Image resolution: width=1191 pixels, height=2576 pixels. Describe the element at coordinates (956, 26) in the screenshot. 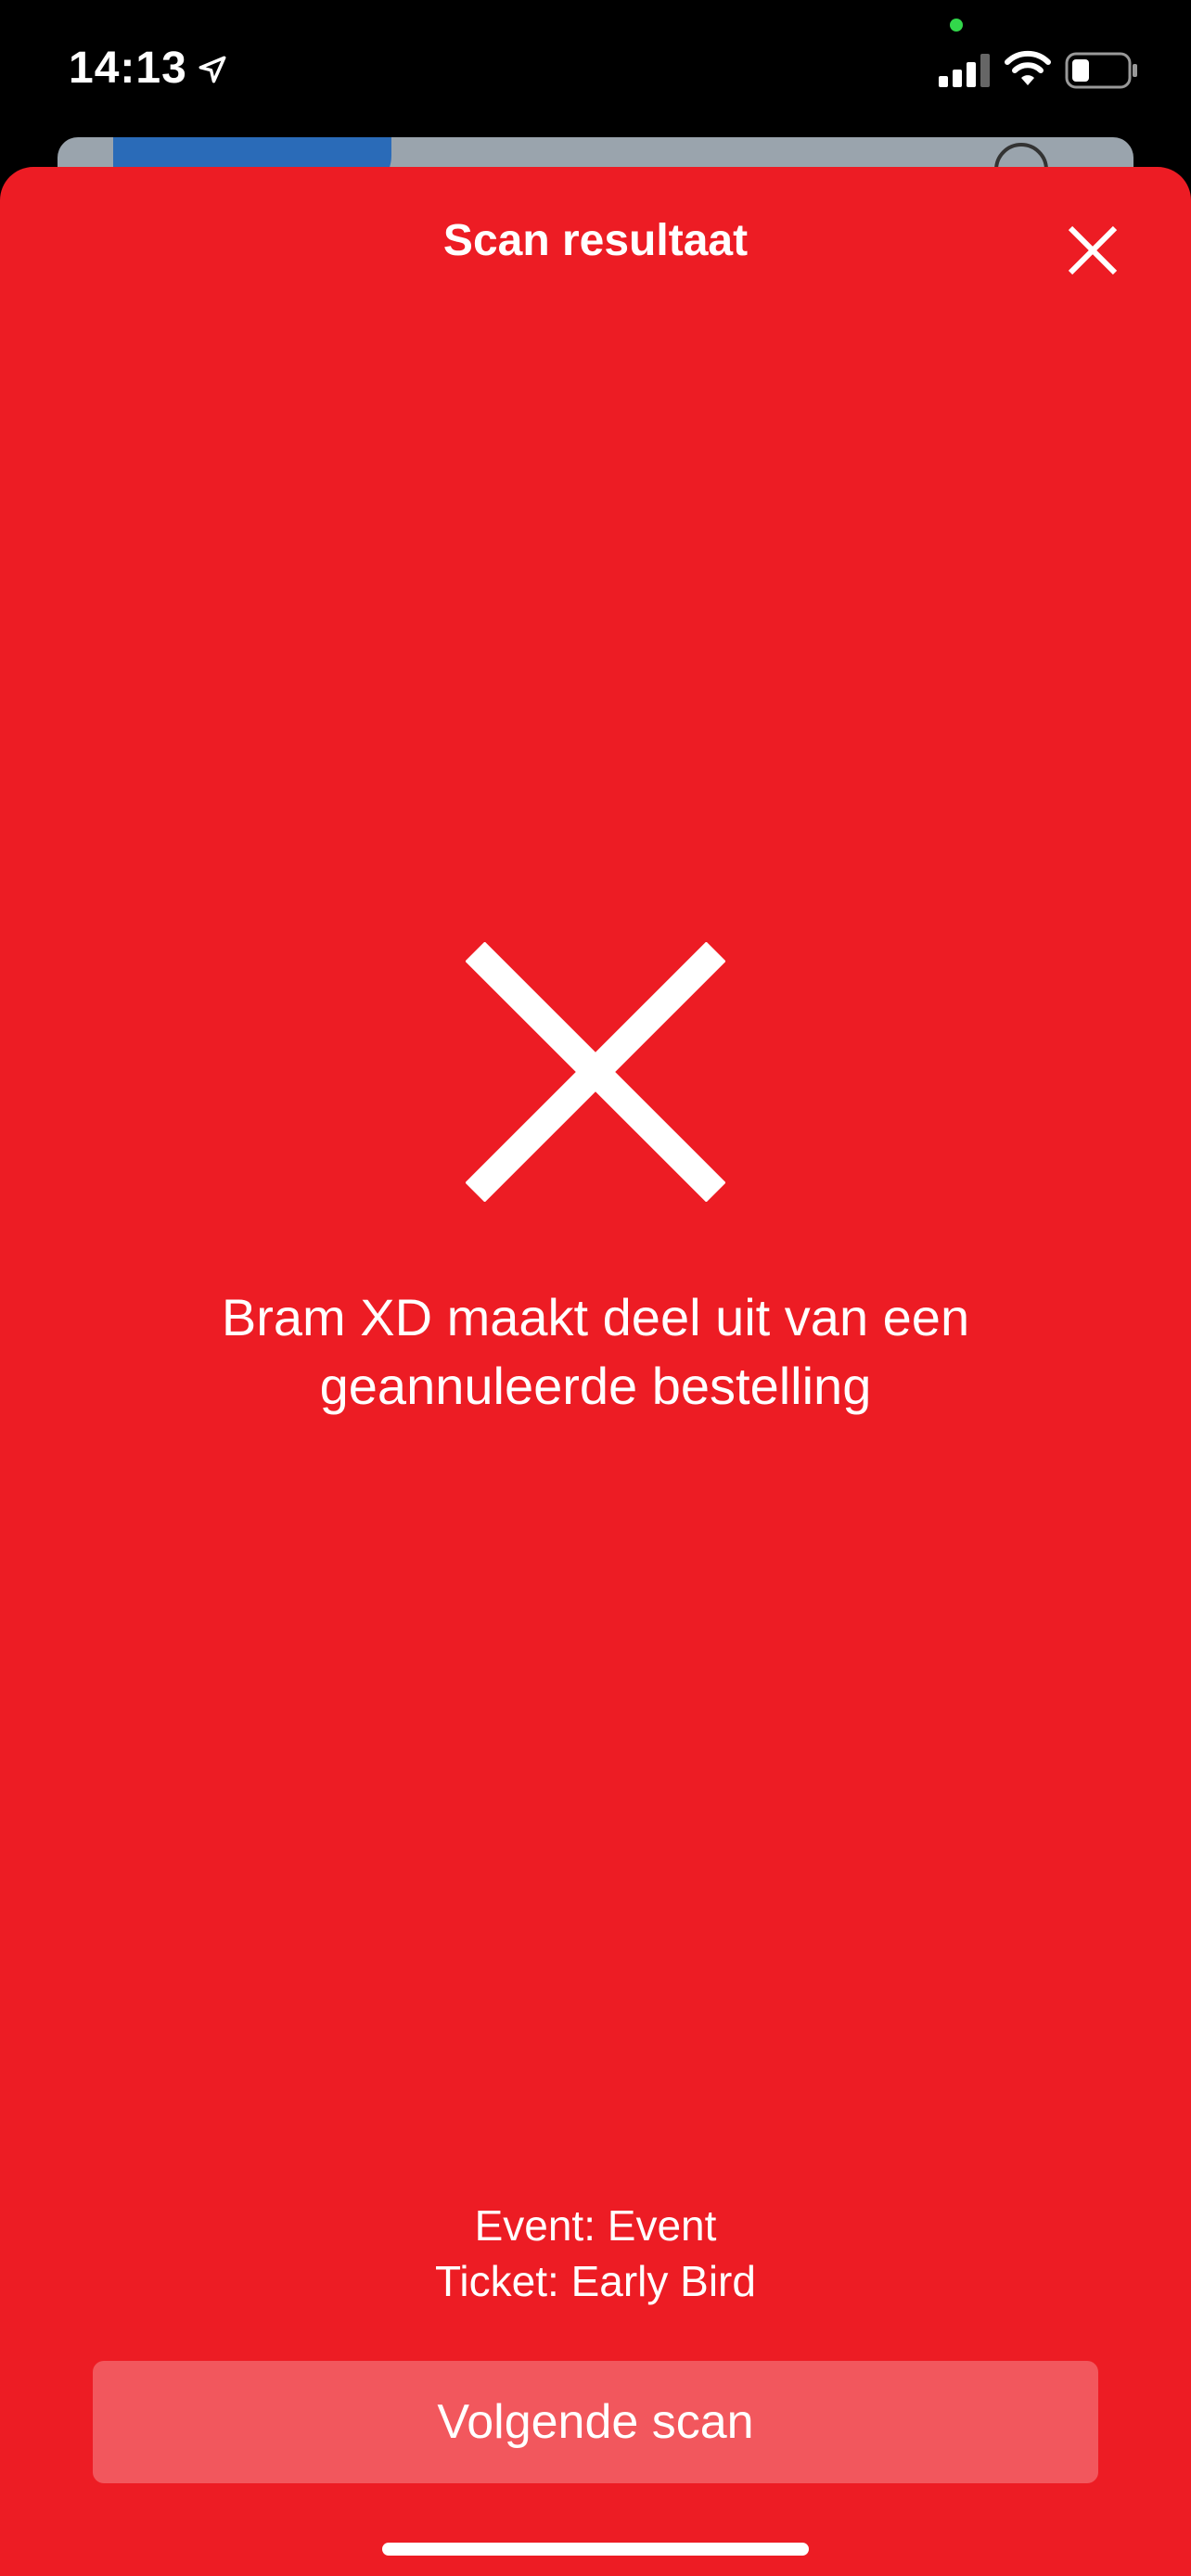

I see `privacy-indicator-dot` at that location.